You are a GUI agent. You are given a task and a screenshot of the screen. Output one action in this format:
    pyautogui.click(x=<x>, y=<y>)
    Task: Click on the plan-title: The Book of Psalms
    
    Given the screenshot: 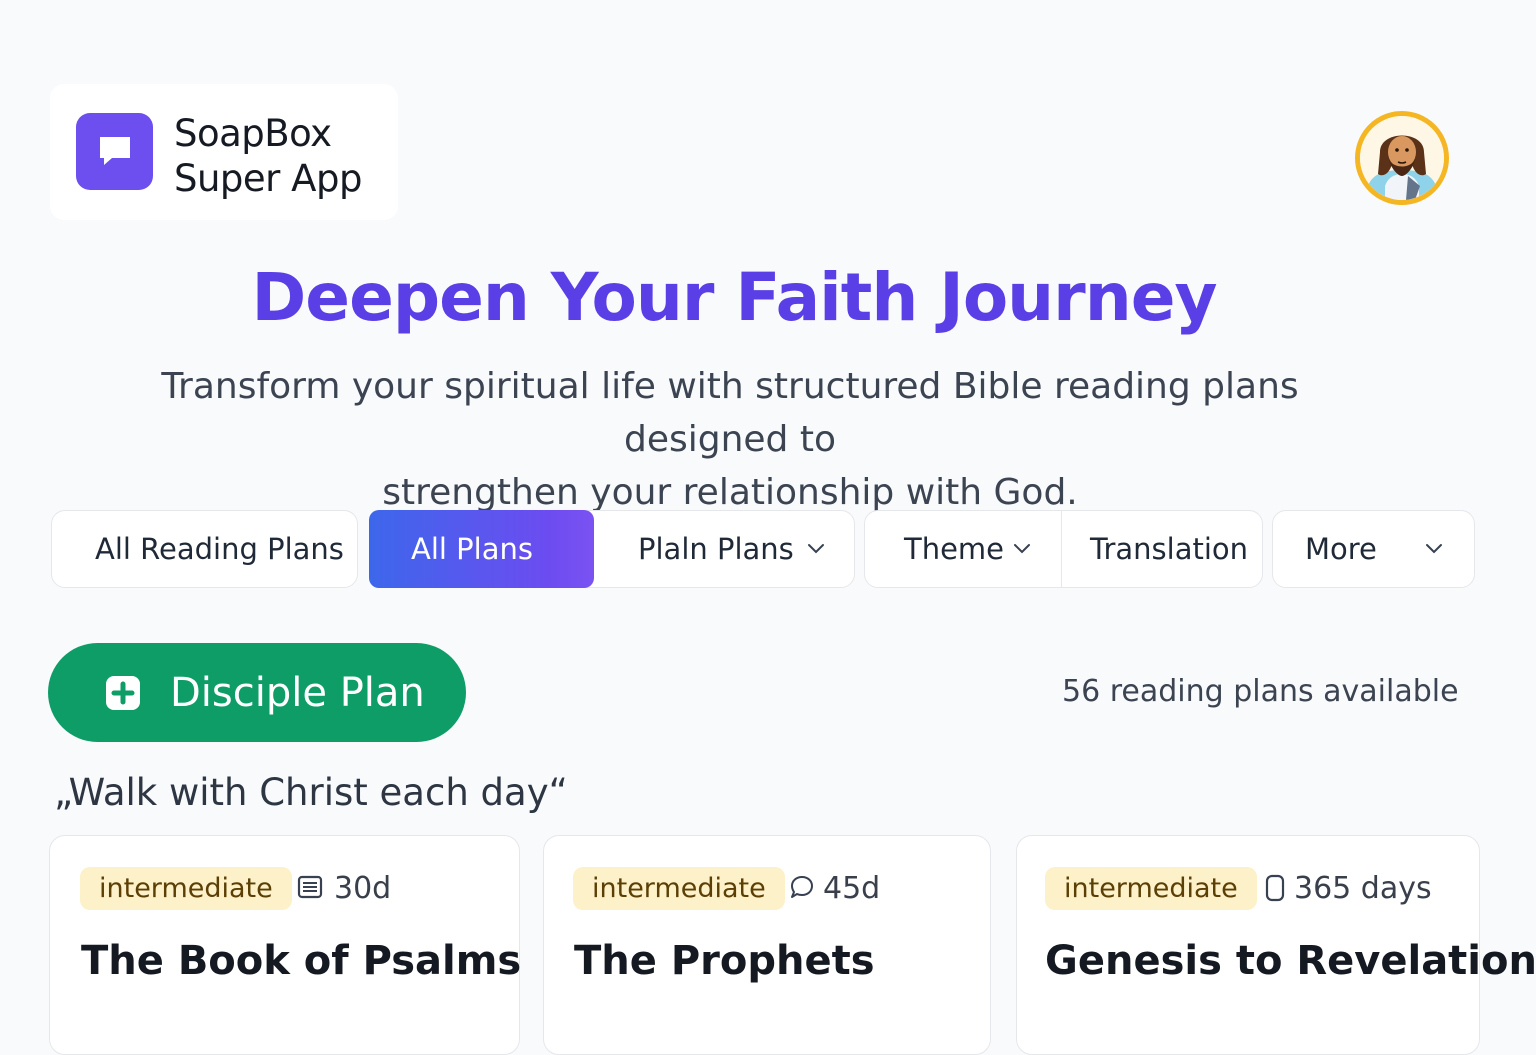 What is the action you would take?
    pyautogui.click(x=301, y=961)
    